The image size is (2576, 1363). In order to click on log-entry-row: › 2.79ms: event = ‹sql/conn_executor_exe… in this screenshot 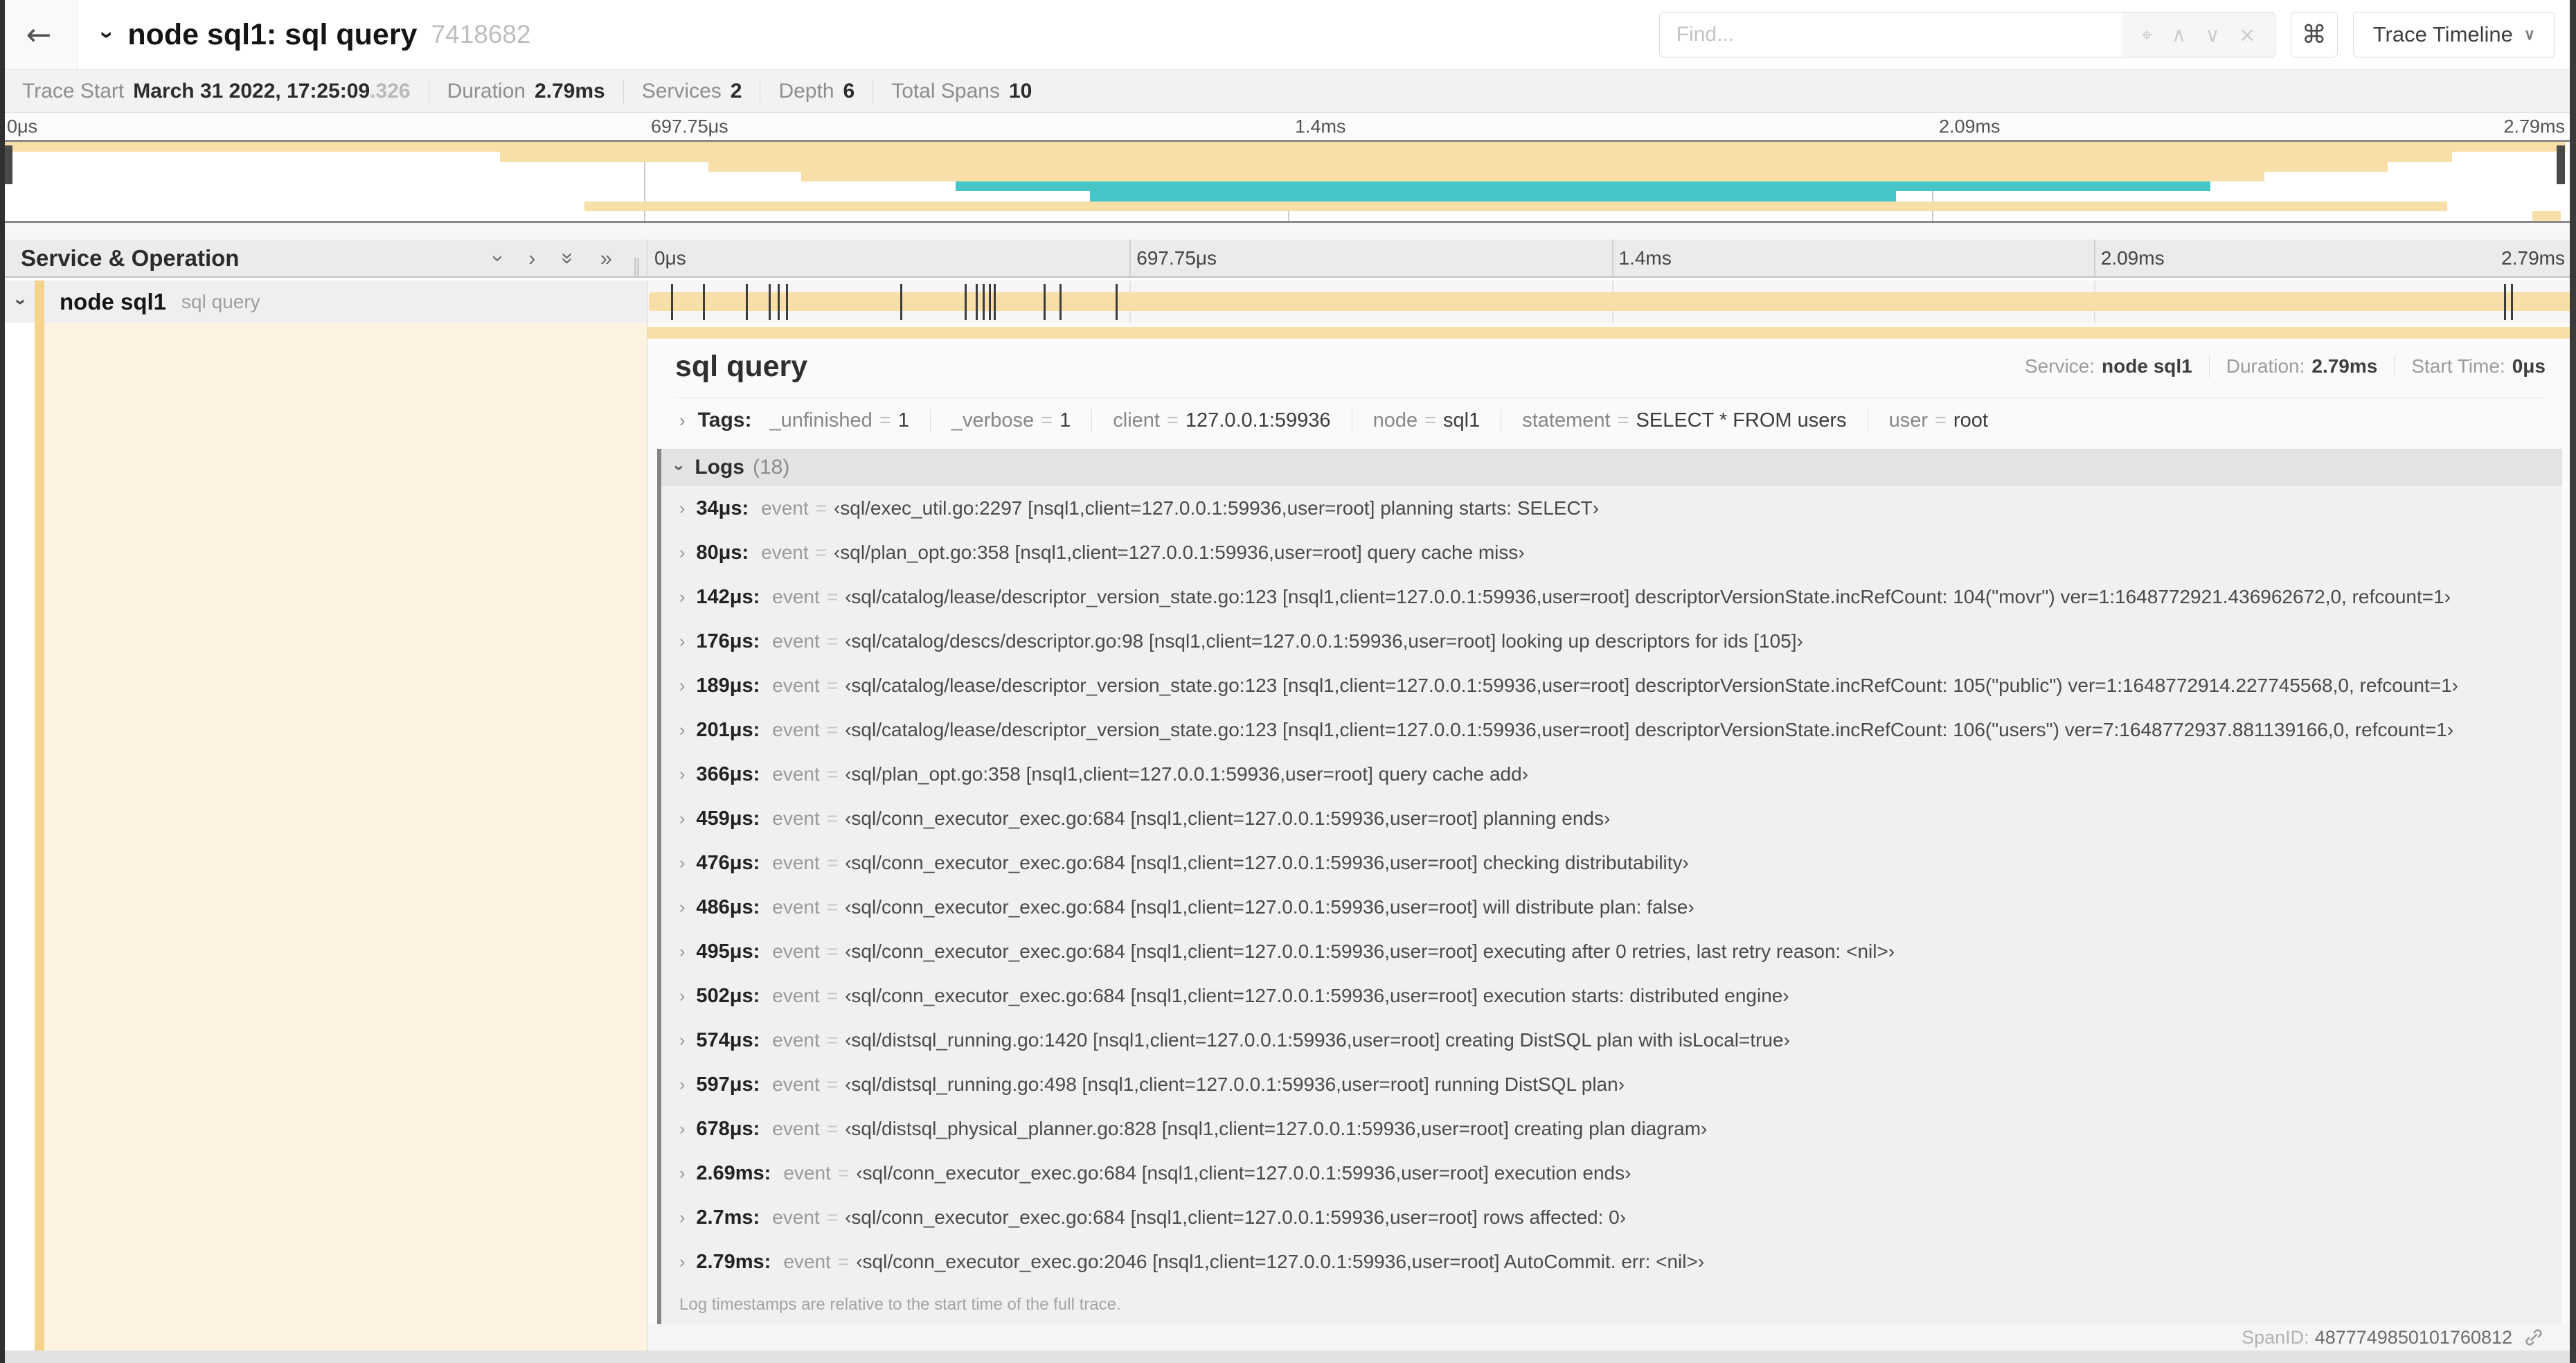, I will do `click(1612, 1262)`.